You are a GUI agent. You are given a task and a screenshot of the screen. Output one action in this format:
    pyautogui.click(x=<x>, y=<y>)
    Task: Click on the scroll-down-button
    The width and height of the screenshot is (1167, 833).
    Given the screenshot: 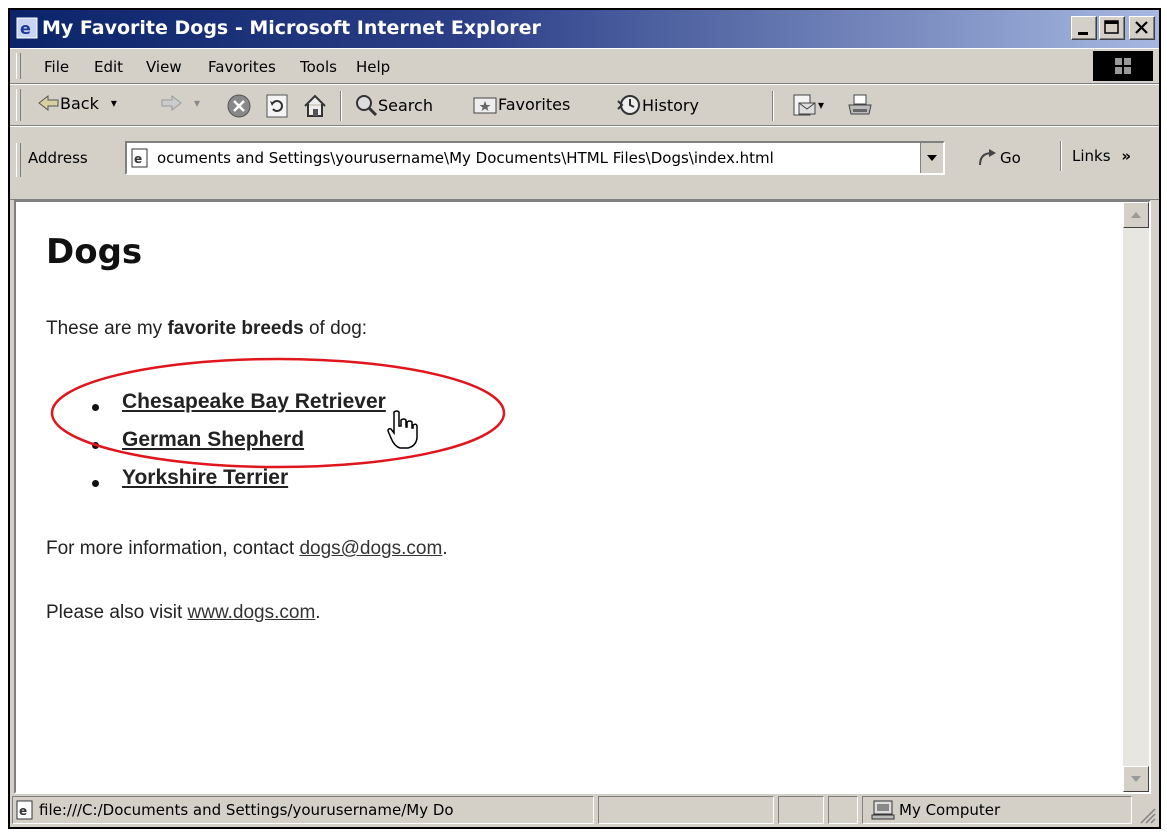 What is the action you would take?
    pyautogui.click(x=1136, y=779)
    